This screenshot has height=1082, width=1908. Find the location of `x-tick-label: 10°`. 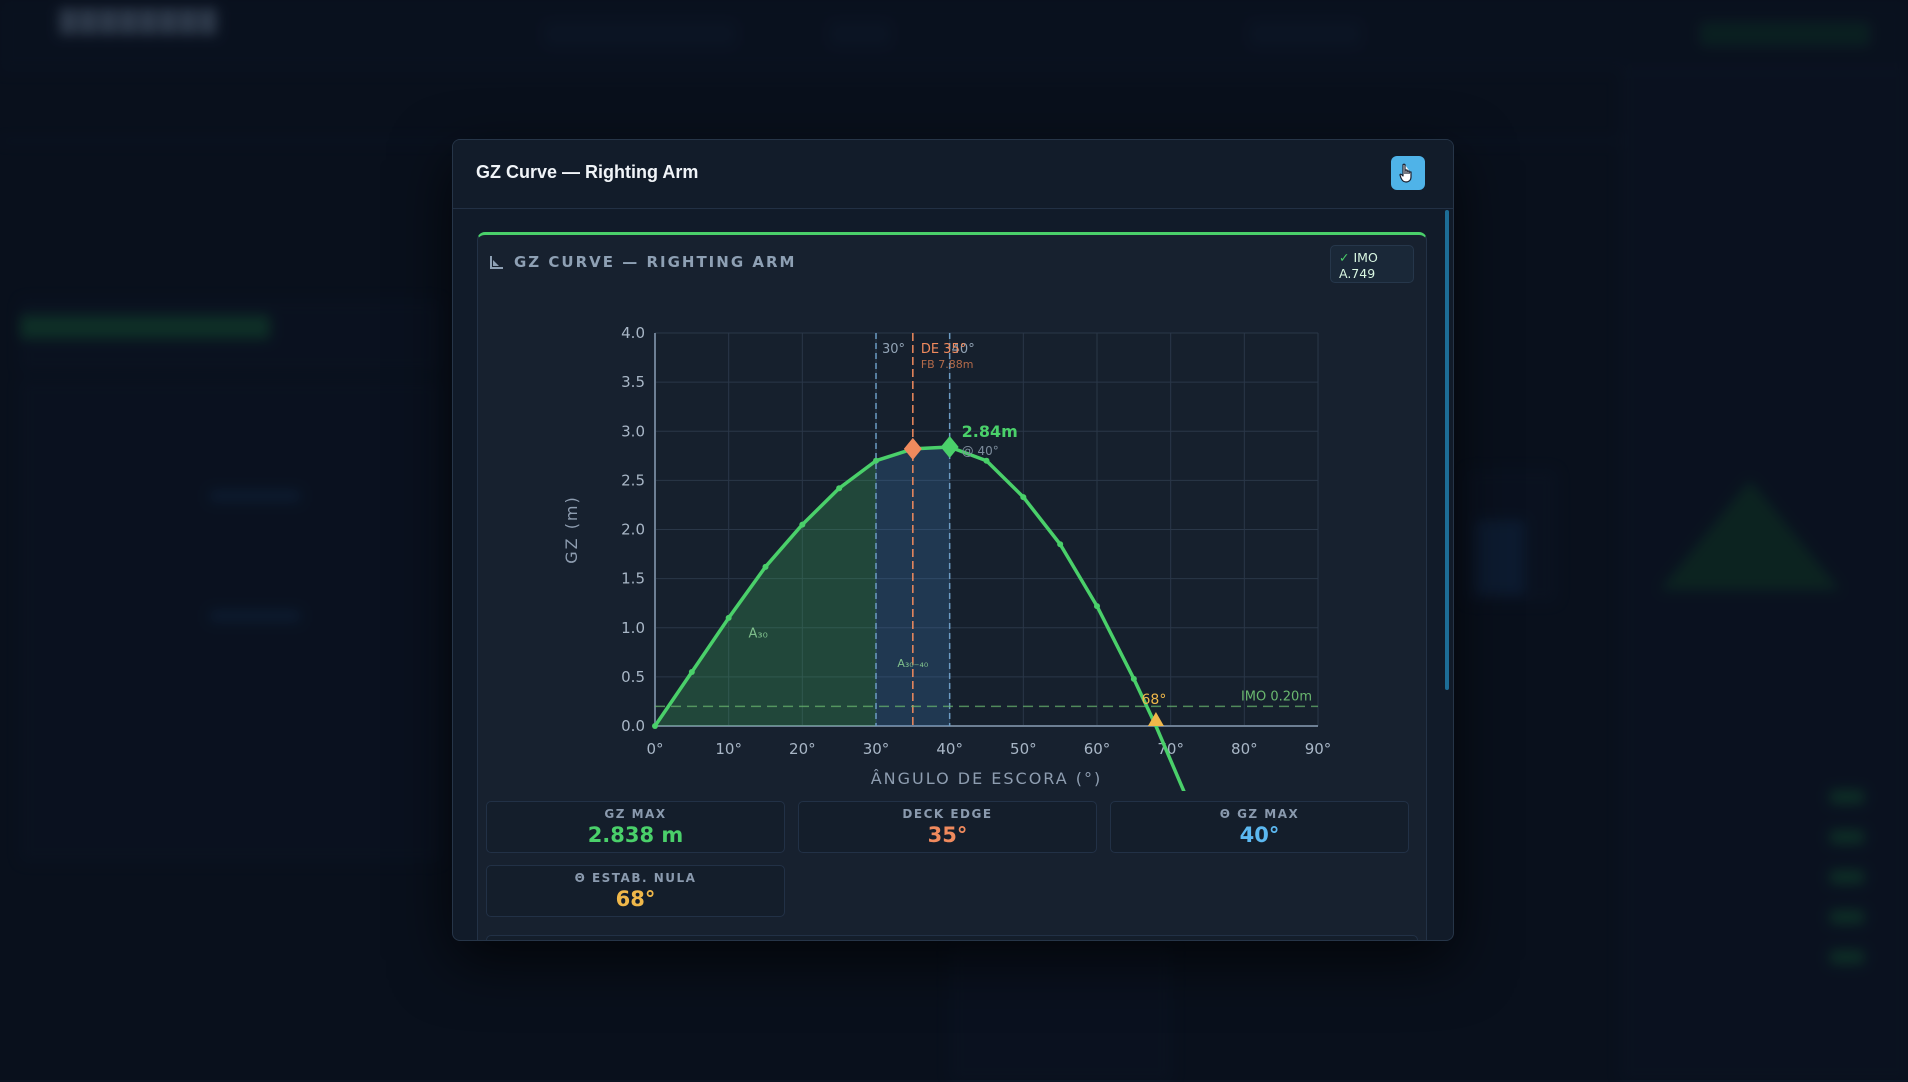

x-tick-label: 10° is located at coordinates (728, 749).